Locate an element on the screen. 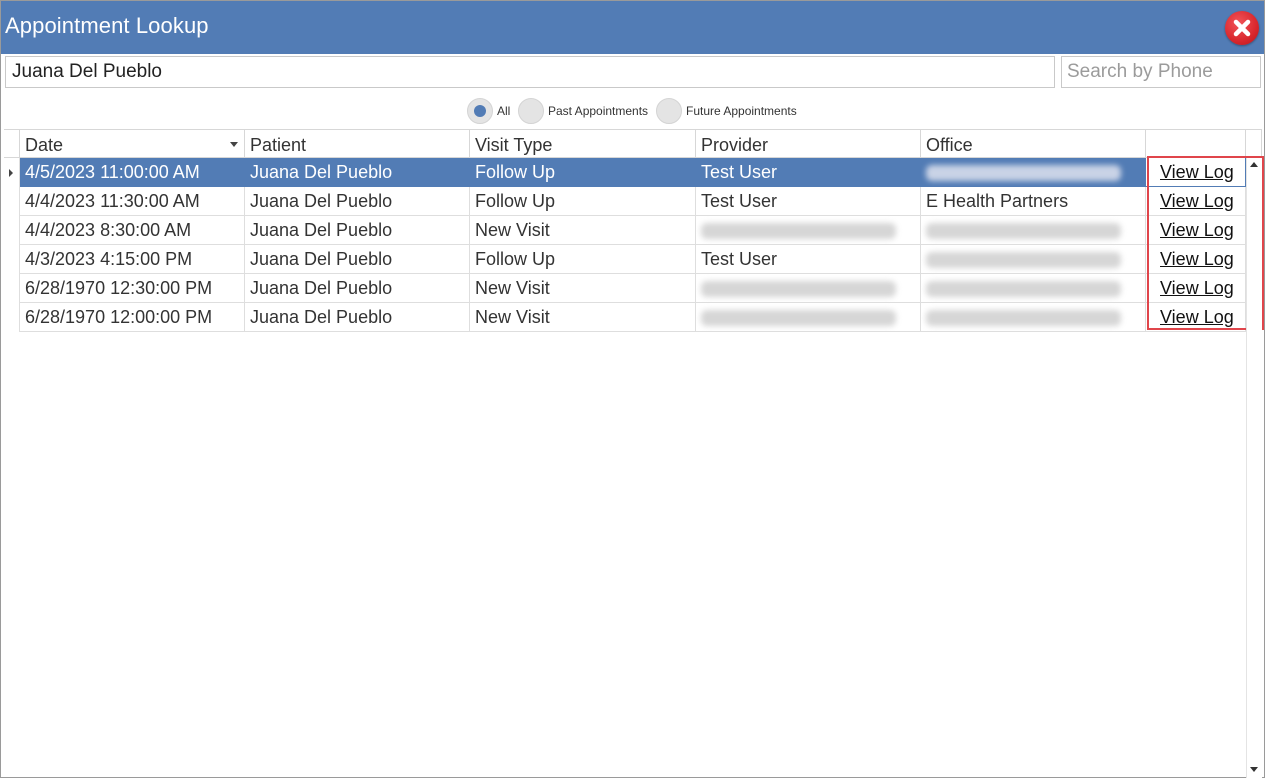 Image resolution: width=1265 pixels, height=778 pixels. cell-date: 4/5/2023 11:00:00 AM is located at coordinates (132, 172).